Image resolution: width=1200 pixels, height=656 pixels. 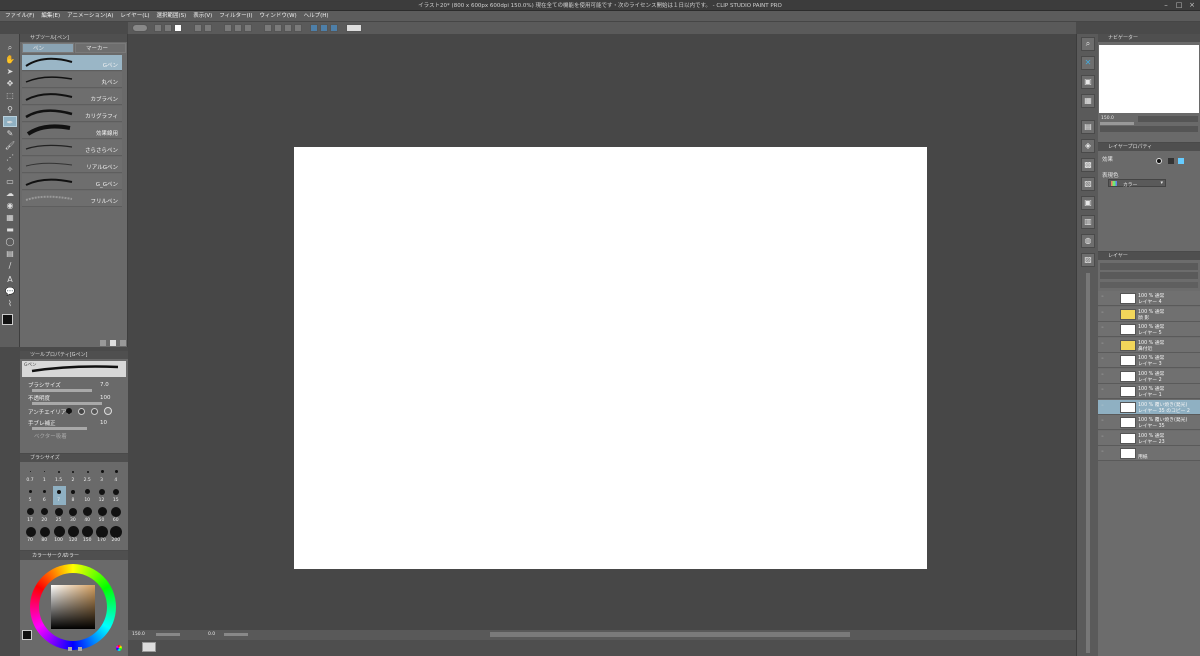 I want to click on navigator-zoom-slider, so click(x=1117, y=123).